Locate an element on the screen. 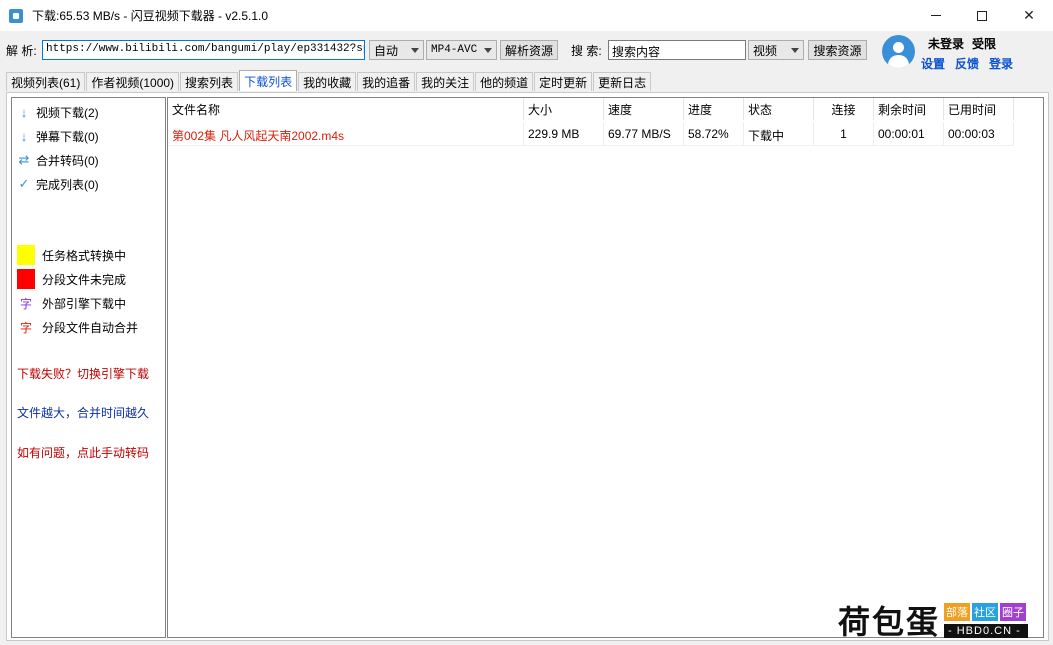 This screenshot has width=1053, height=645. progress-cell: 58.72% is located at coordinates (714, 134).